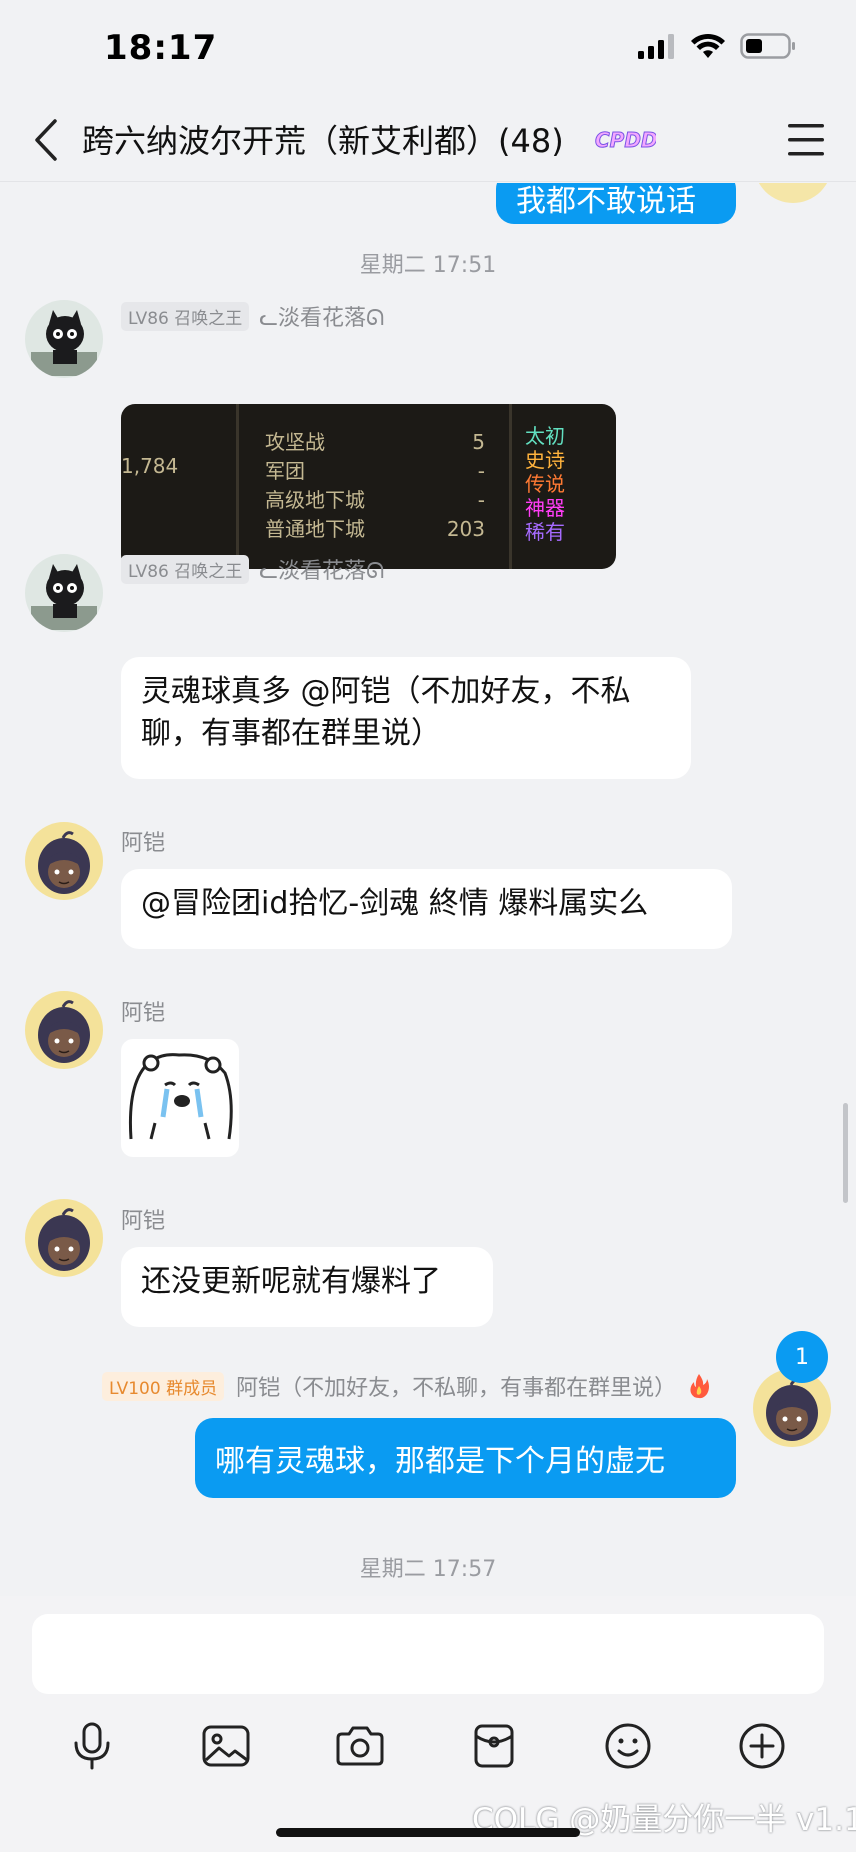 The height and width of the screenshot is (1852, 856). I want to click on plus-icon, so click(762, 1746).